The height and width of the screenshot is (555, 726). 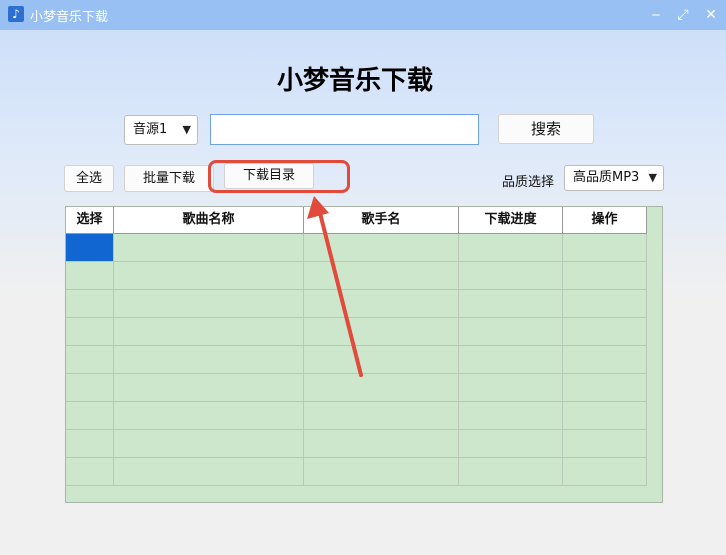 What do you see at coordinates (209, 220) in the screenshot?
I see `column-header: 歌曲名称` at bounding box center [209, 220].